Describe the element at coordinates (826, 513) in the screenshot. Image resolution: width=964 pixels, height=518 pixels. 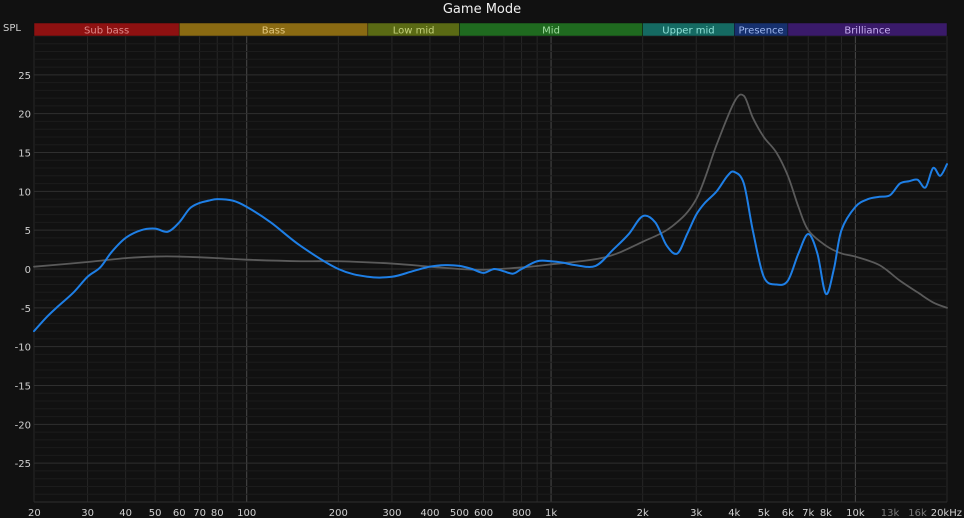
I see `x-tick-label: 8k` at that location.